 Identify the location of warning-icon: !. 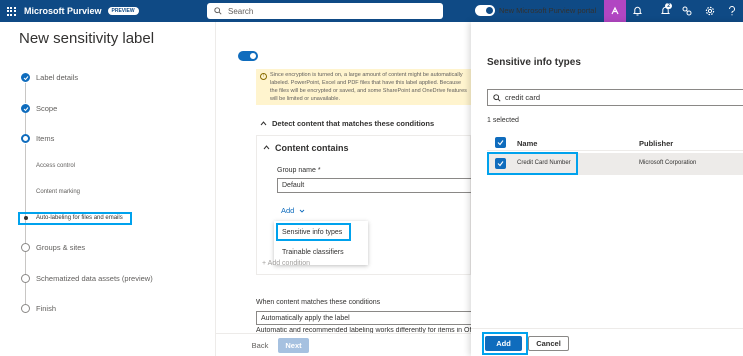
(263, 76).